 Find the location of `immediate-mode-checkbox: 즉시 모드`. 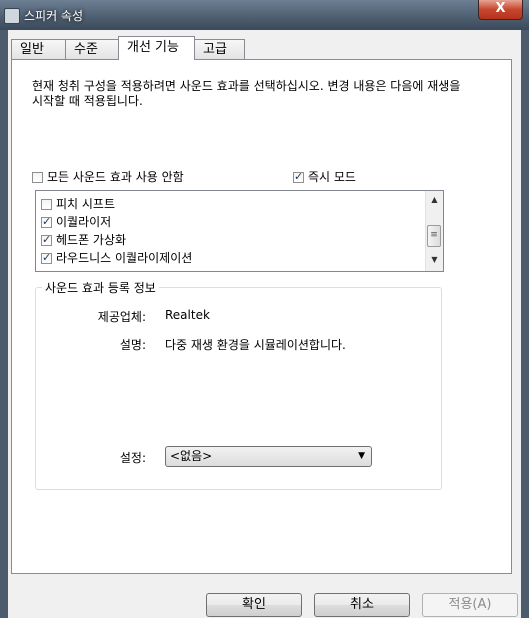

immediate-mode-checkbox: 즉시 모드 is located at coordinates (324, 176).